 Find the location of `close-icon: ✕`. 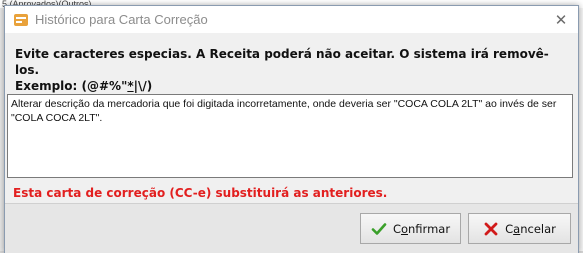

close-icon: ✕ is located at coordinates (561, 19).